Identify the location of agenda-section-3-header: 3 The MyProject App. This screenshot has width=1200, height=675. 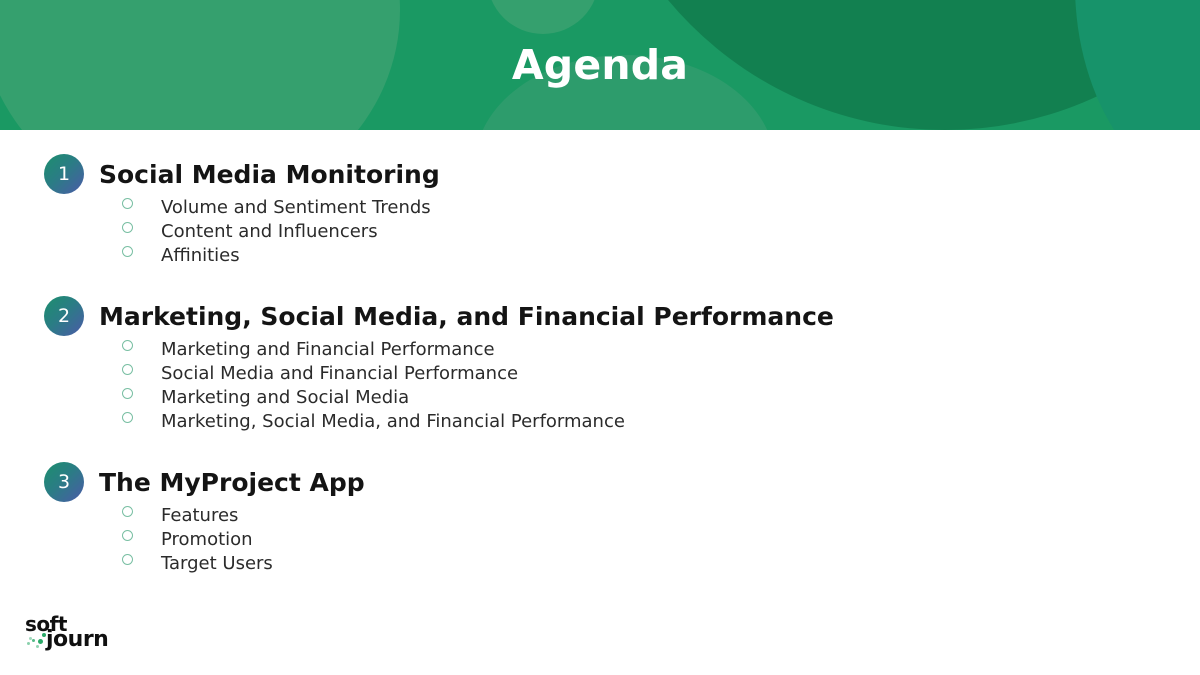
(622, 482).